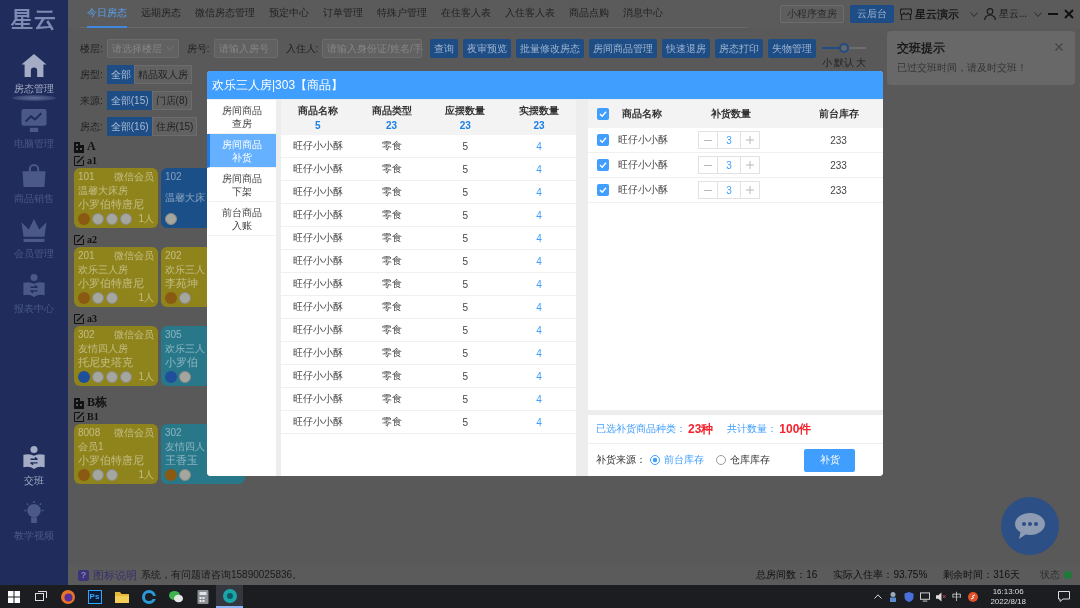  I want to click on radio-option: 仓库库存, so click(743, 460).